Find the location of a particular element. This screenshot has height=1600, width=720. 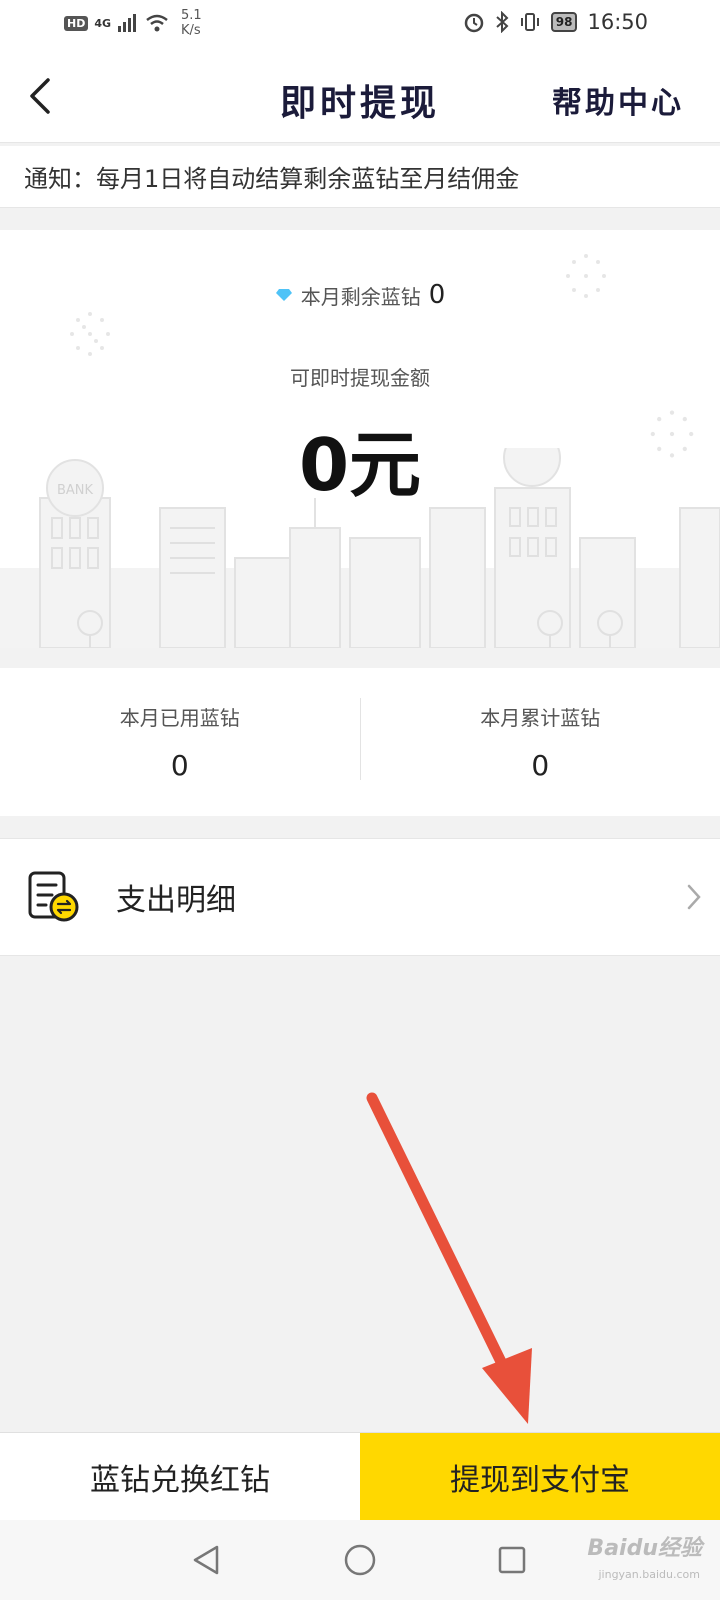

stats-card: 本月已用蓝钻 0 本月累计蓝钻 0 is located at coordinates (360, 742).